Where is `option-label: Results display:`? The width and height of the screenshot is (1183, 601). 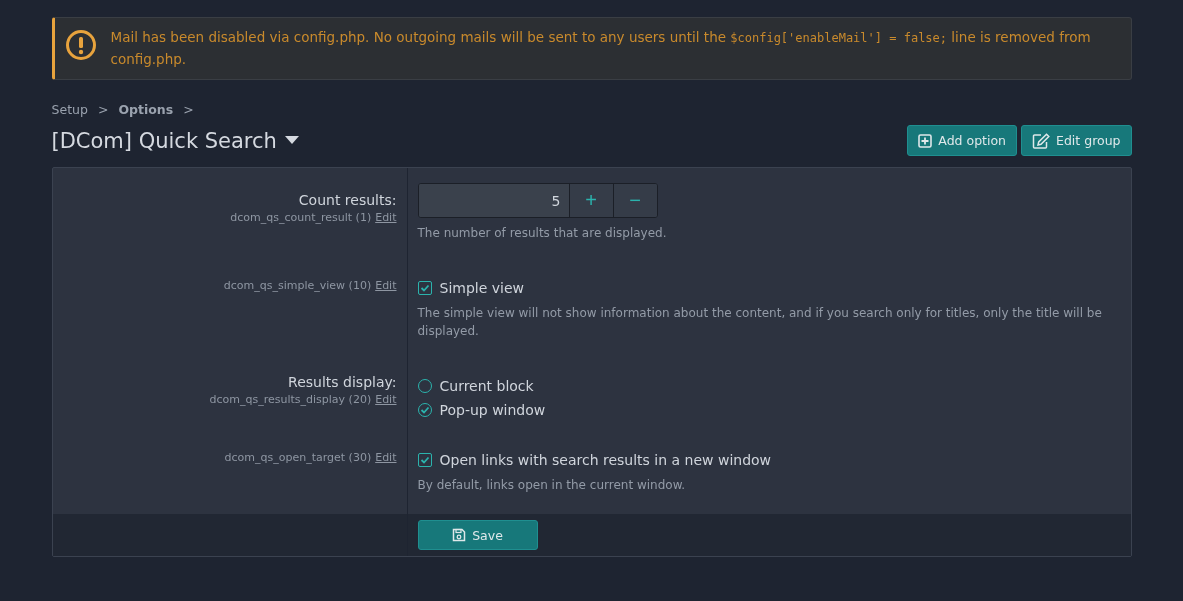 option-label: Results display: is located at coordinates (342, 382).